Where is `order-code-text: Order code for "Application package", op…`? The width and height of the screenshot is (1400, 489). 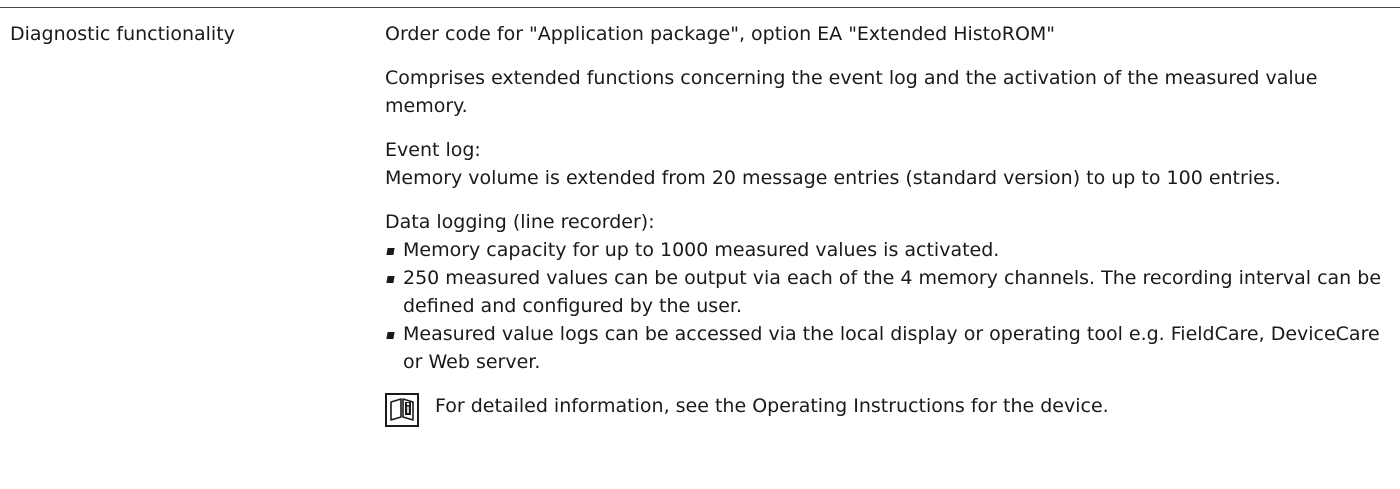
order-code-text: Order code for "Application package", op… is located at coordinates (720, 34).